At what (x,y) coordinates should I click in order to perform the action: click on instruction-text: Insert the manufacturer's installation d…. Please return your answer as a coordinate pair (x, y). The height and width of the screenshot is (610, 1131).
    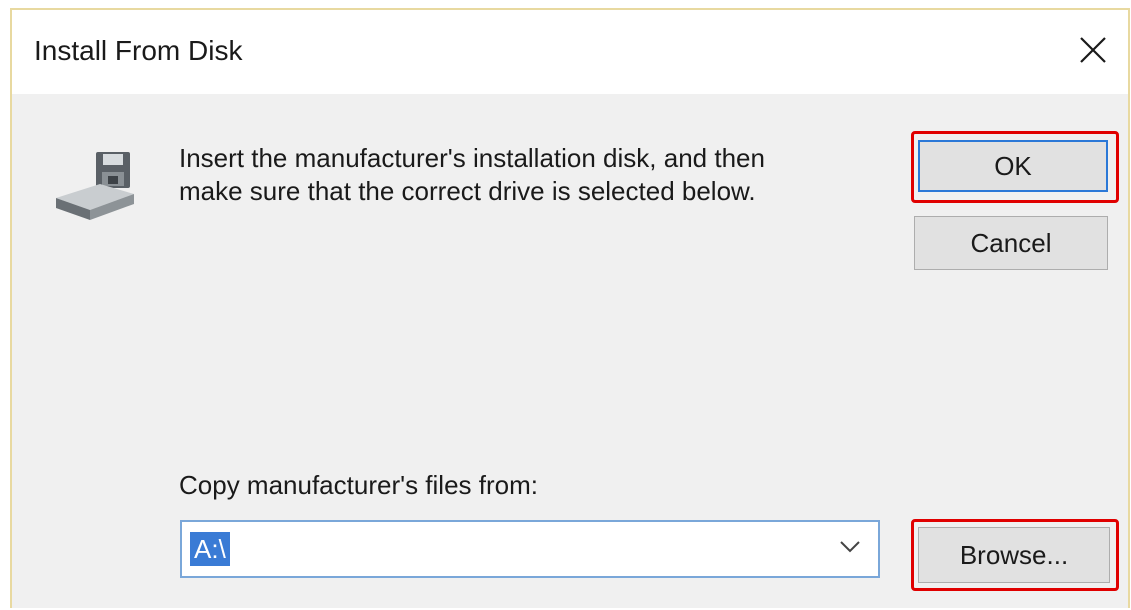
    Looking at the image, I should click on (529, 175).